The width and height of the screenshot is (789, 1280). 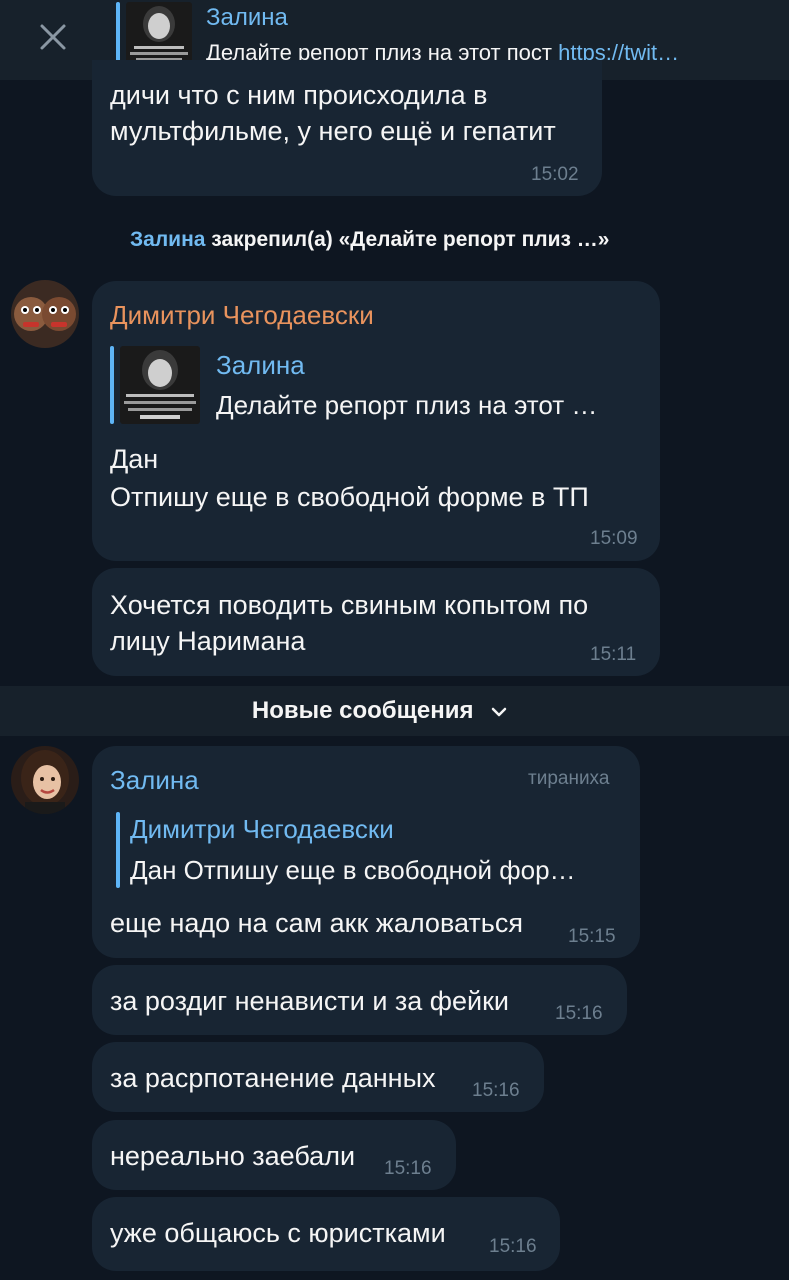 What do you see at coordinates (316, 923) in the screenshot?
I see `message-text: еще надо на сам акк жаловаться` at bounding box center [316, 923].